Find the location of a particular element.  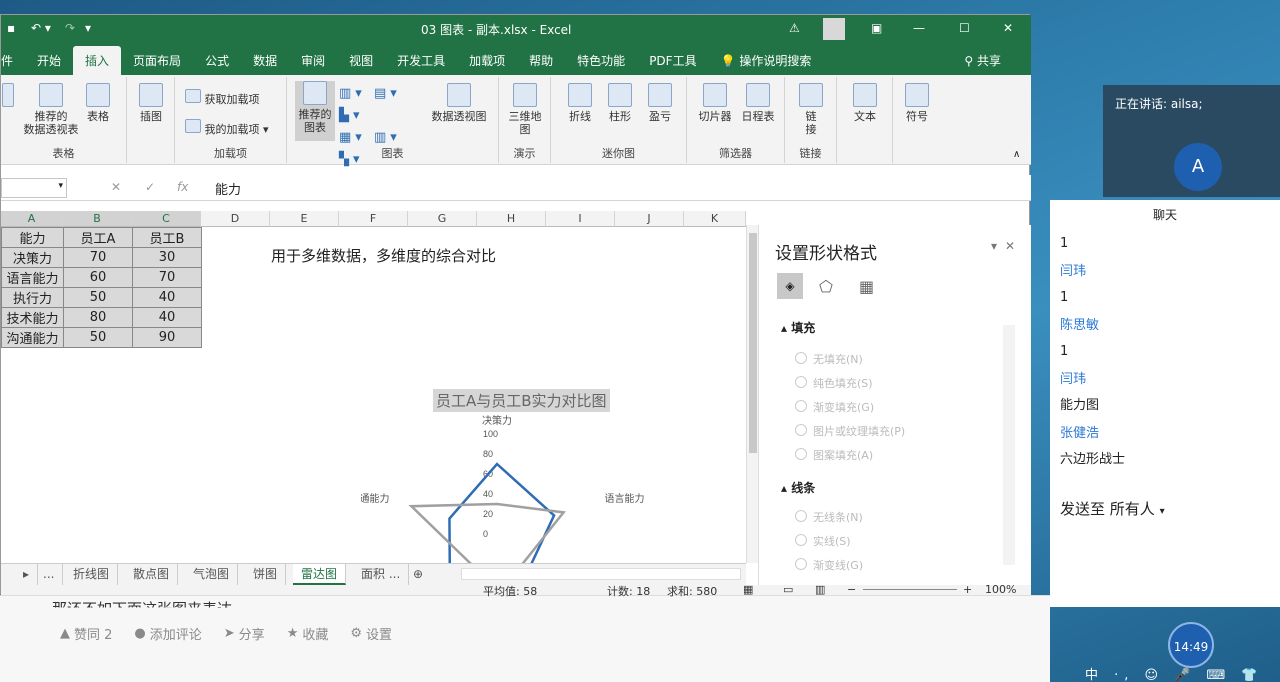

tab-help: 帮助 is located at coordinates (541, 60).